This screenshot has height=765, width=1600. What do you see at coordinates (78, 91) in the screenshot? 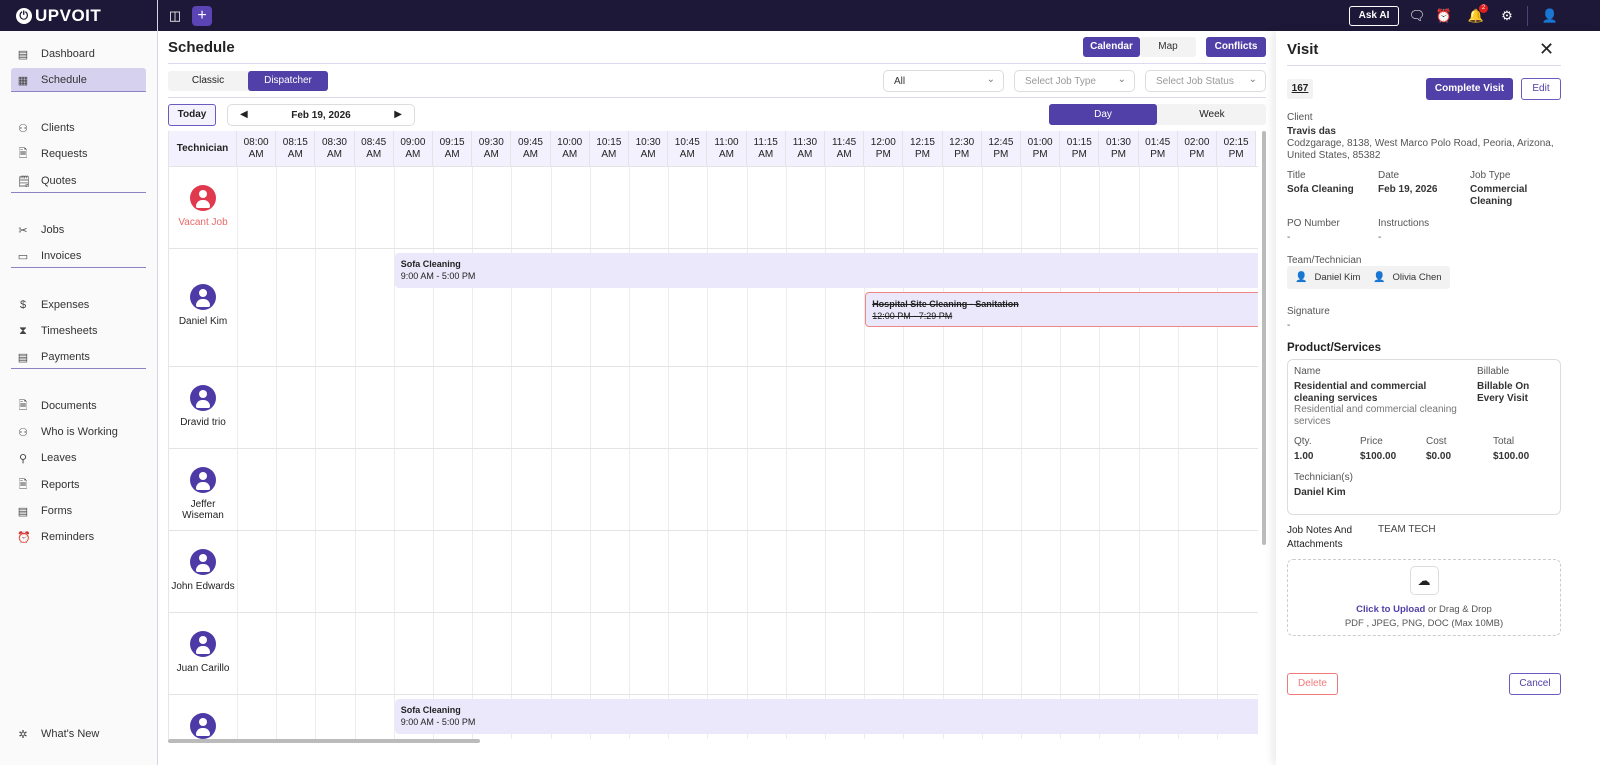
I see `sidebar-divider` at bounding box center [78, 91].